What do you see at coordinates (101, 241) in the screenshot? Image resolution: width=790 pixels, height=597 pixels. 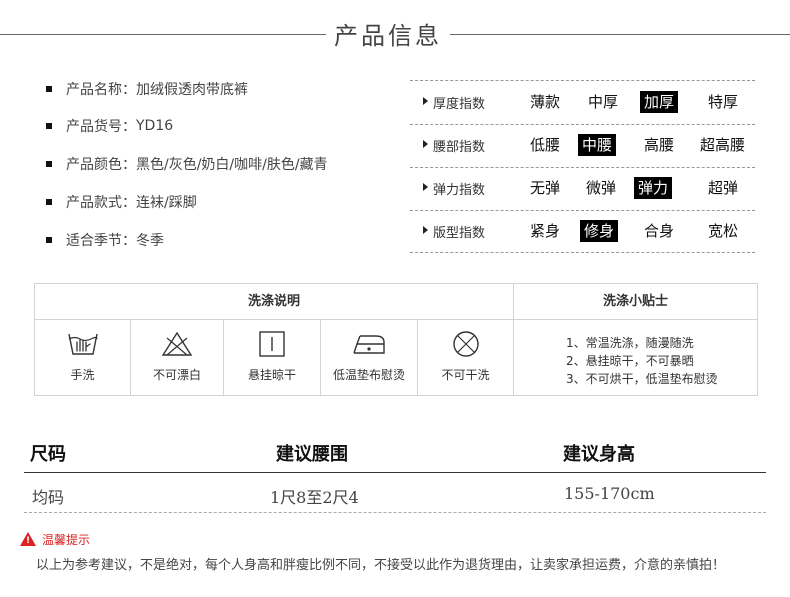 I see `info-label: 适合季节：` at bounding box center [101, 241].